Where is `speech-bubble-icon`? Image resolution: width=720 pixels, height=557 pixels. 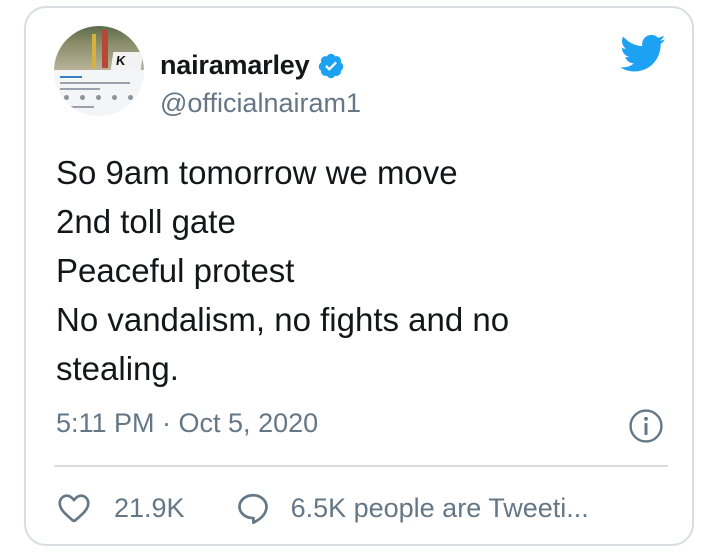
speech-bubble-icon is located at coordinates (252, 509).